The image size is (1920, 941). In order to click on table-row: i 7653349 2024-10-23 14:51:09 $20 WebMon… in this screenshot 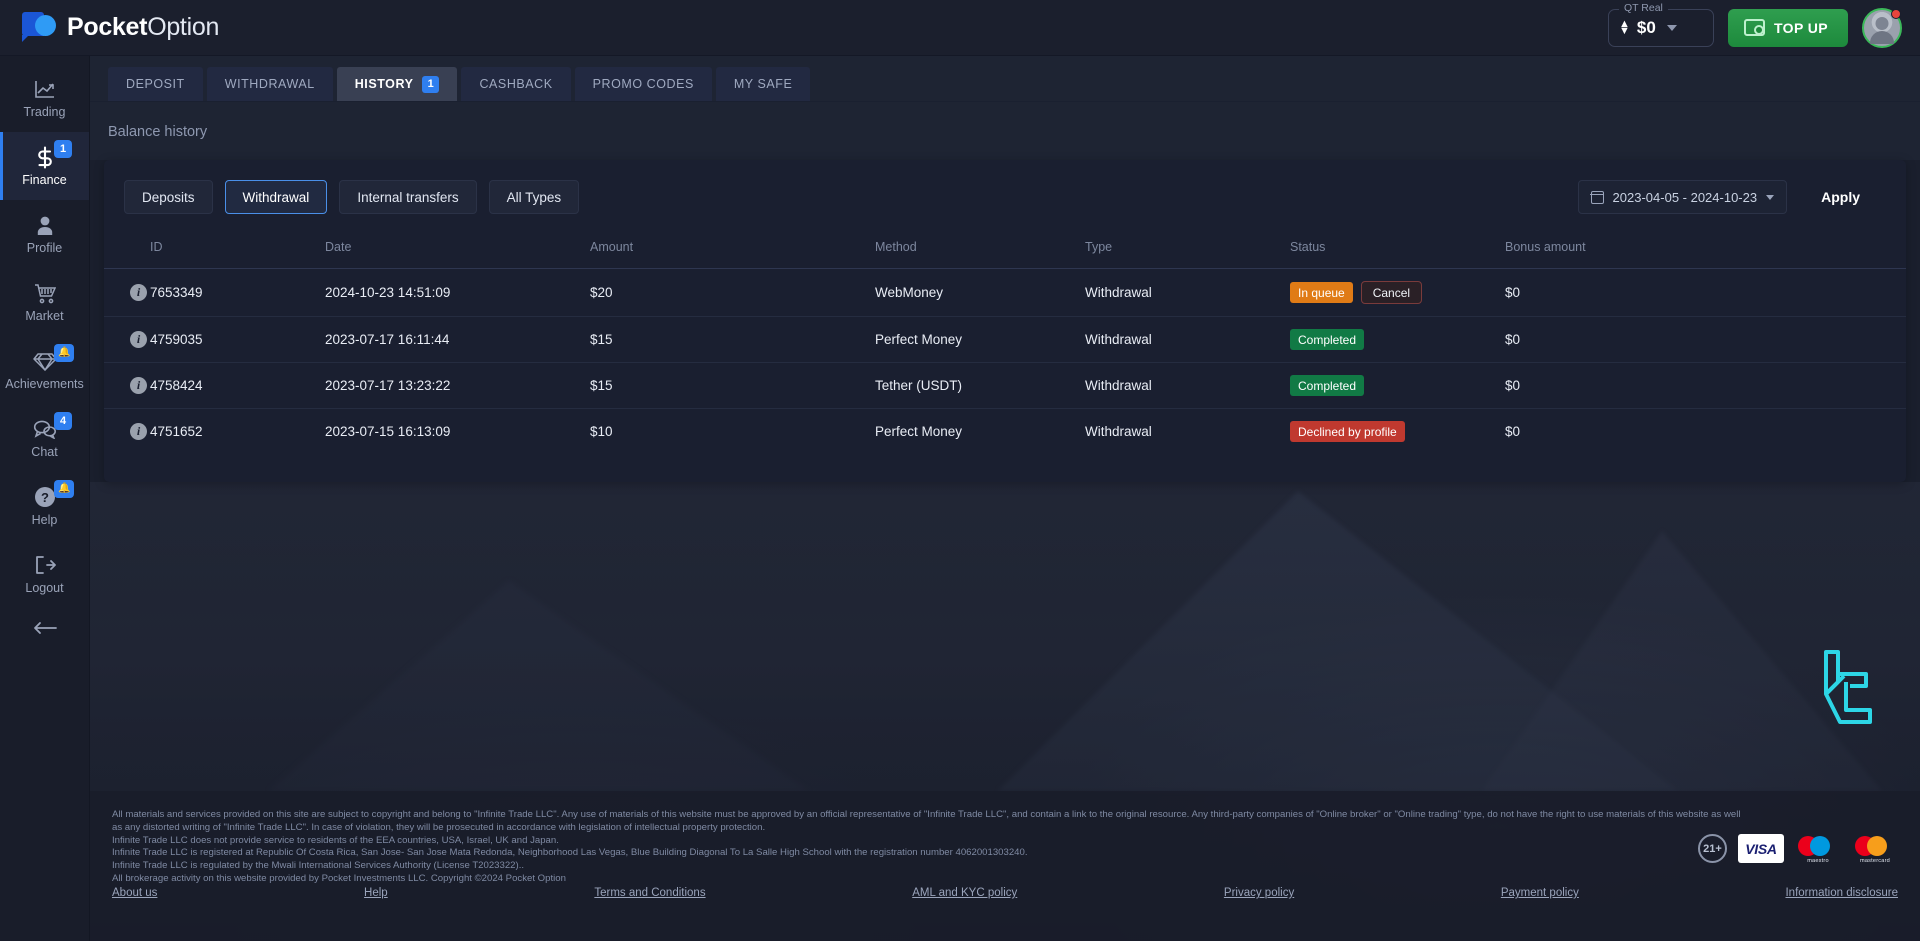, I will do `click(1005, 292)`.